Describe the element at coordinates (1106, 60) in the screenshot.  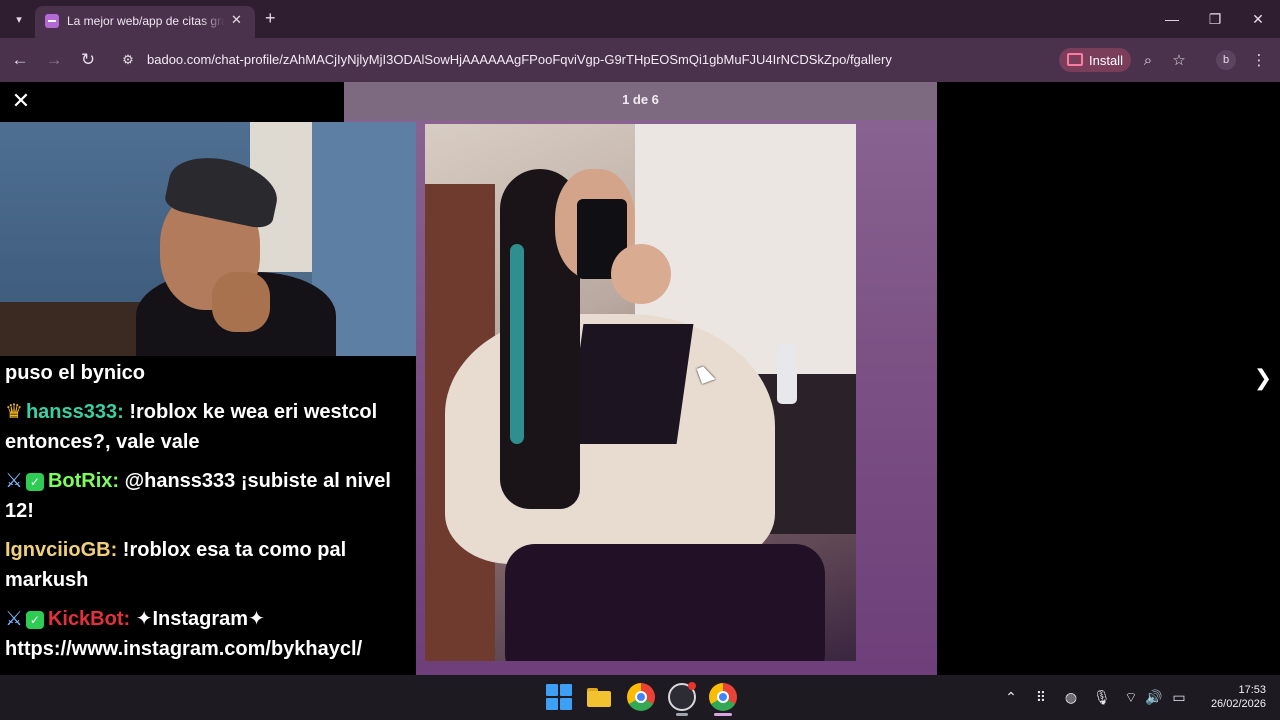
I see `install-label: Install` at that location.